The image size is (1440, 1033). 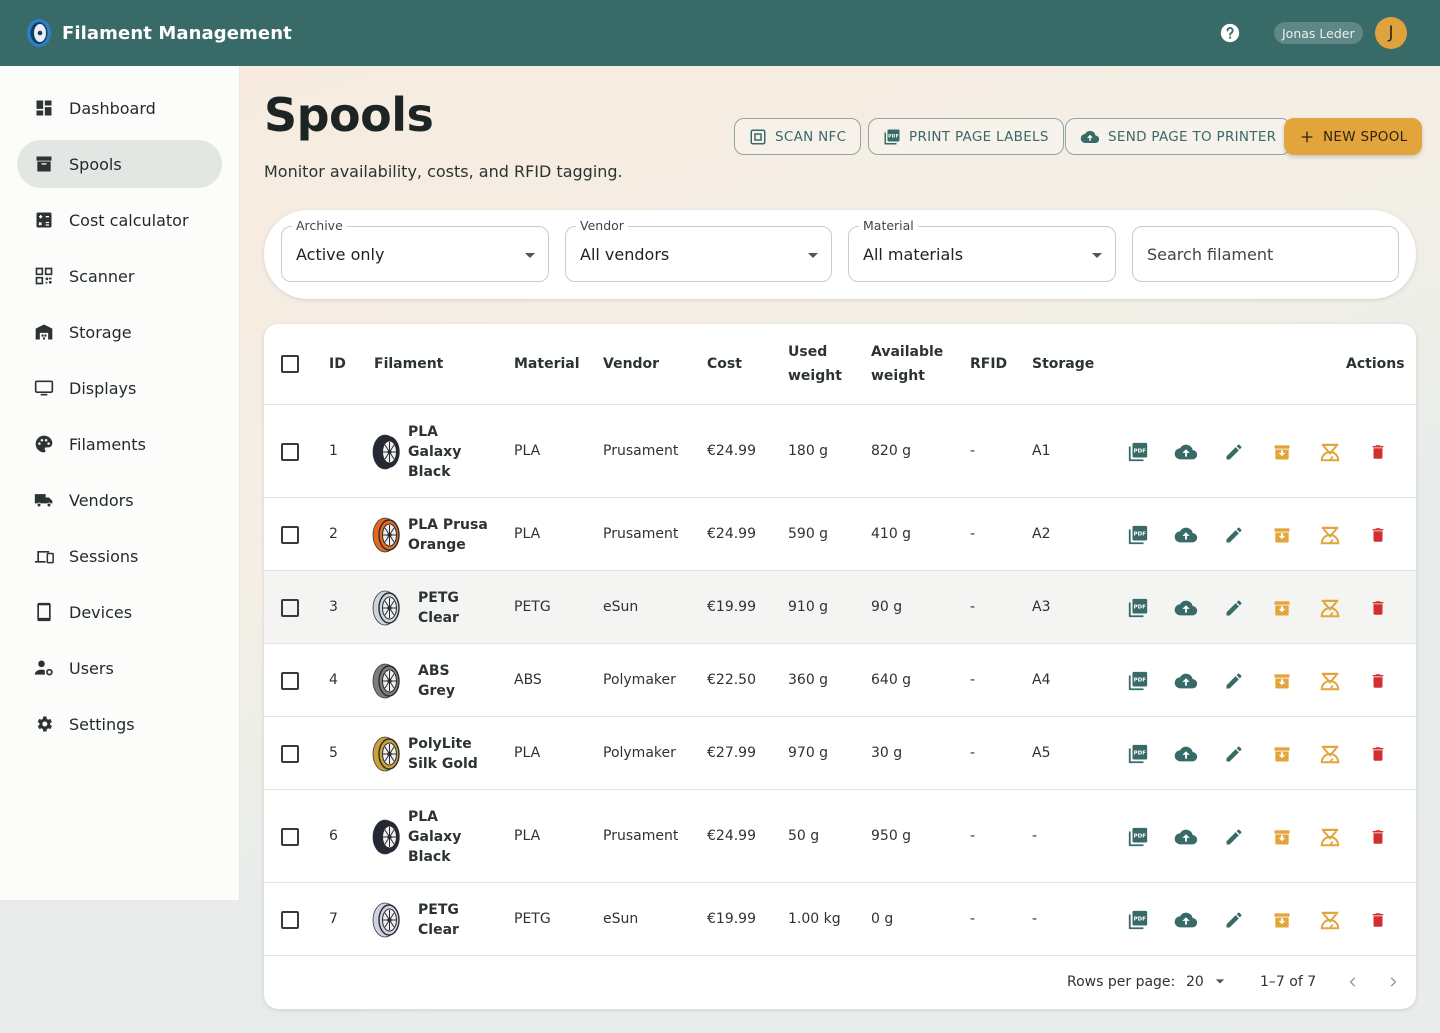 What do you see at coordinates (1353, 982) in the screenshot?
I see `previous-page-button` at bounding box center [1353, 982].